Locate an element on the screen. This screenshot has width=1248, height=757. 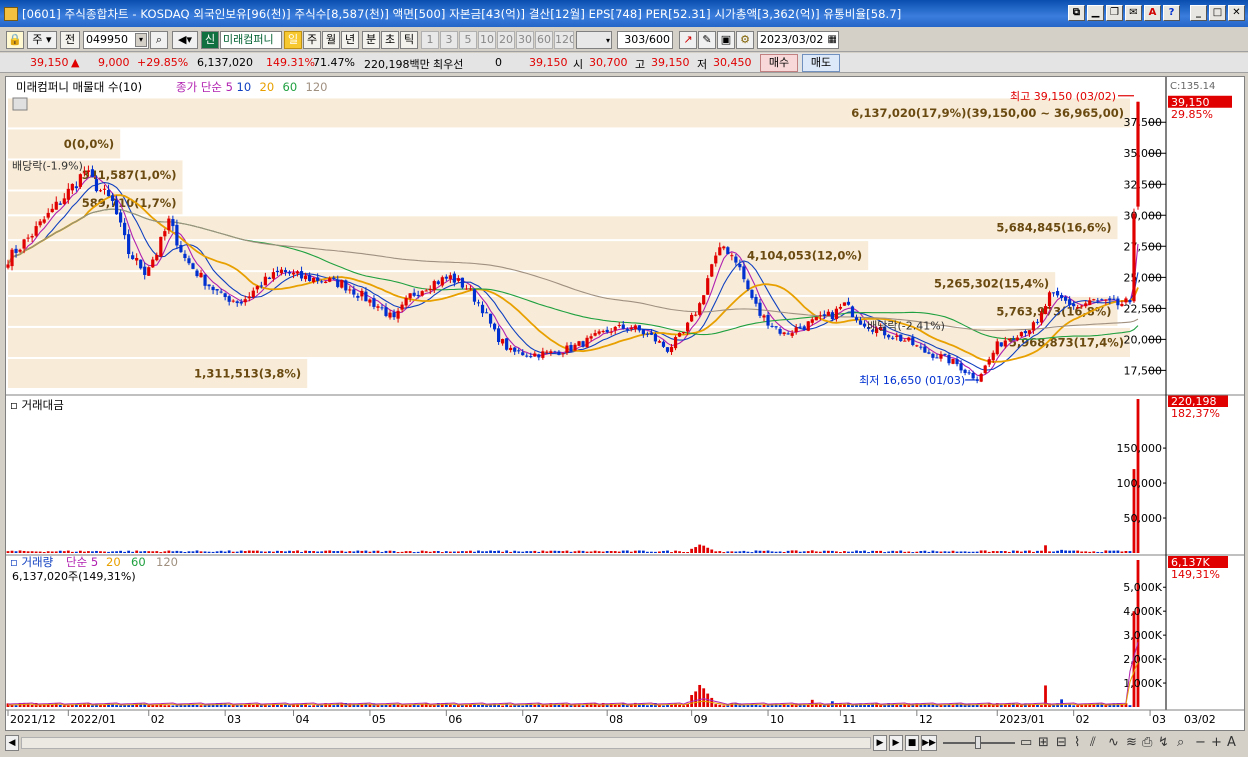
font-icon: A is located at coordinates (1152, 13).